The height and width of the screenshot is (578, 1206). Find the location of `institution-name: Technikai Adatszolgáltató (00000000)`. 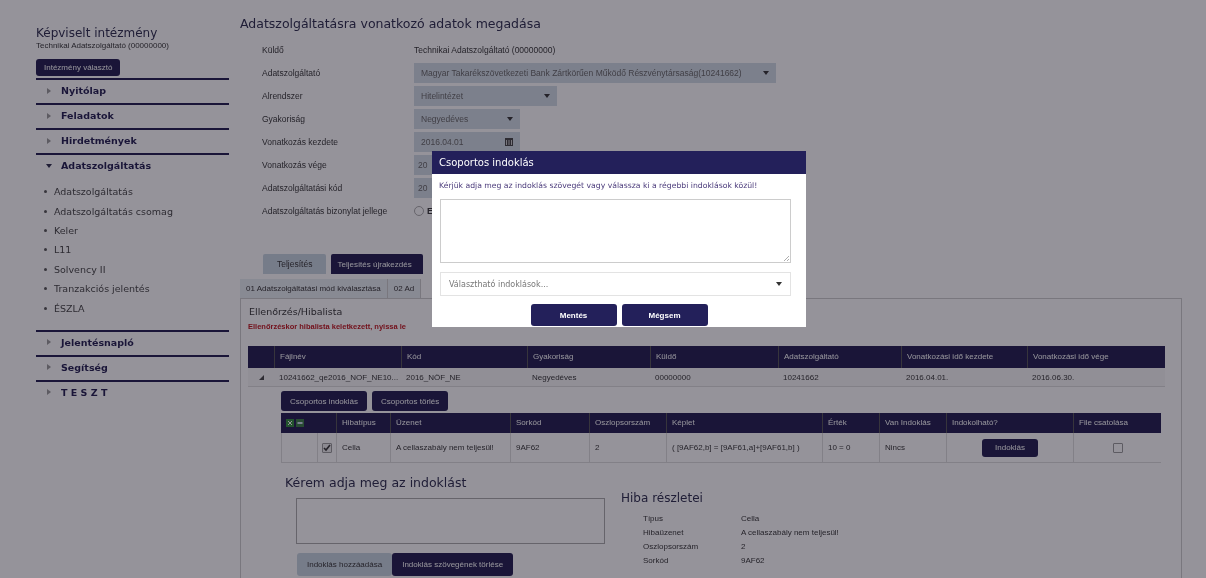

institution-name: Technikai Adatszolgáltató (00000000) is located at coordinates (103, 46).